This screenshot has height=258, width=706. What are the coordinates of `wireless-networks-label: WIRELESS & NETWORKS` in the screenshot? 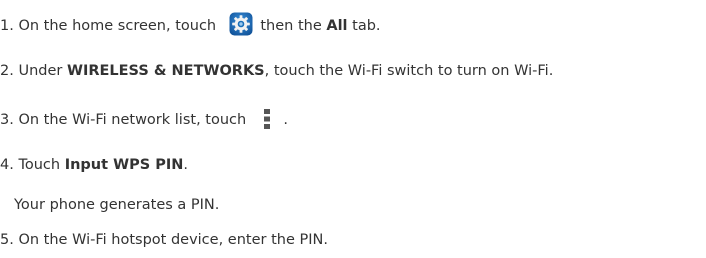 It's located at (165, 71).